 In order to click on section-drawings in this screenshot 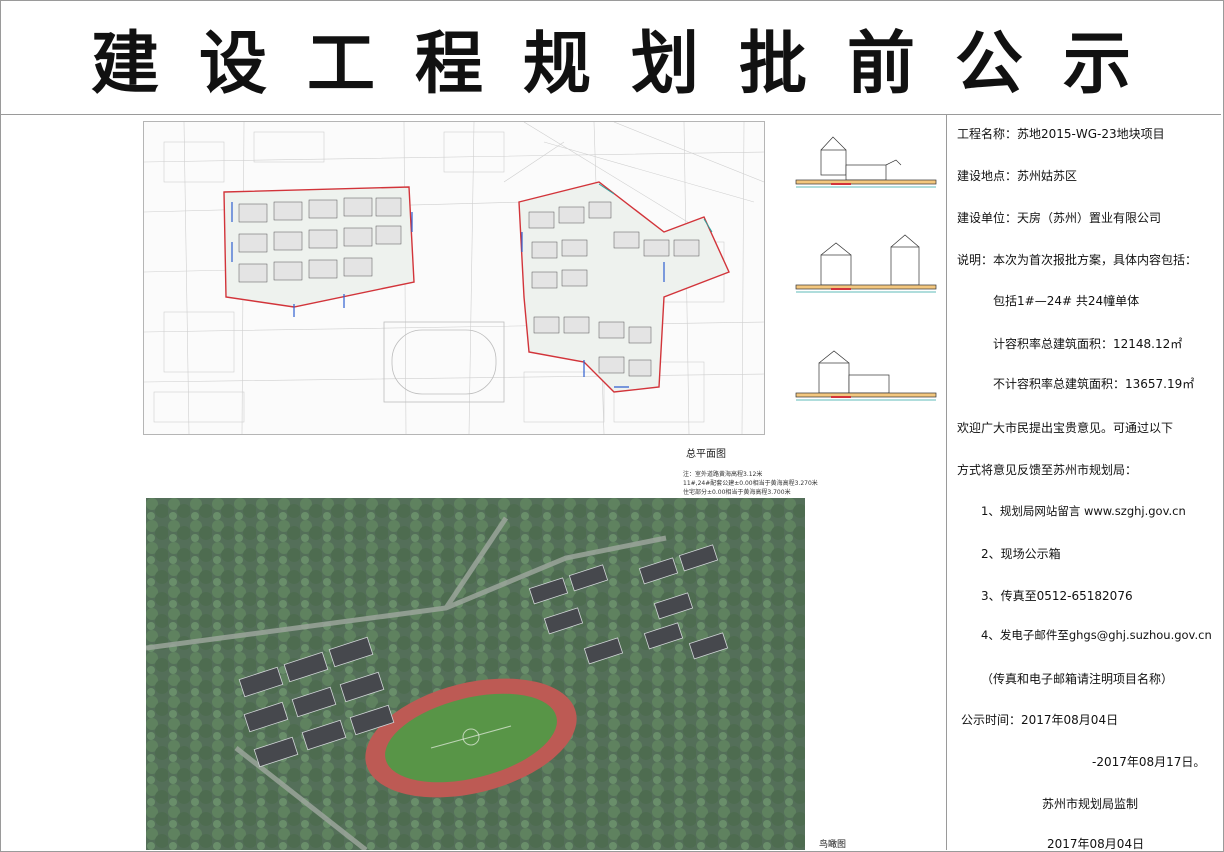, I will do `click(866, 275)`.